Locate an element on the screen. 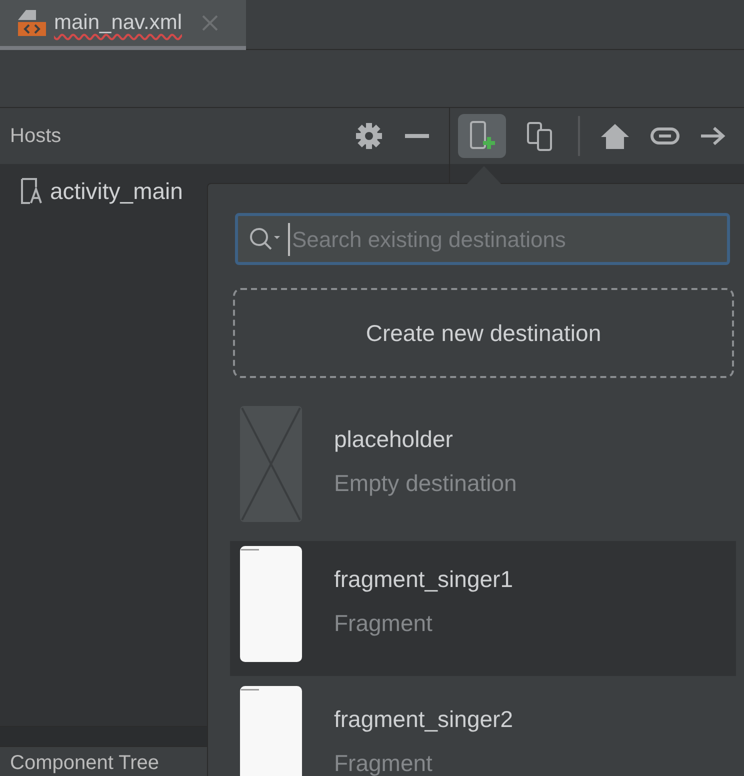 The width and height of the screenshot is (744, 776). destination-name: fragment_singer1 is located at coordinates (423, 579).